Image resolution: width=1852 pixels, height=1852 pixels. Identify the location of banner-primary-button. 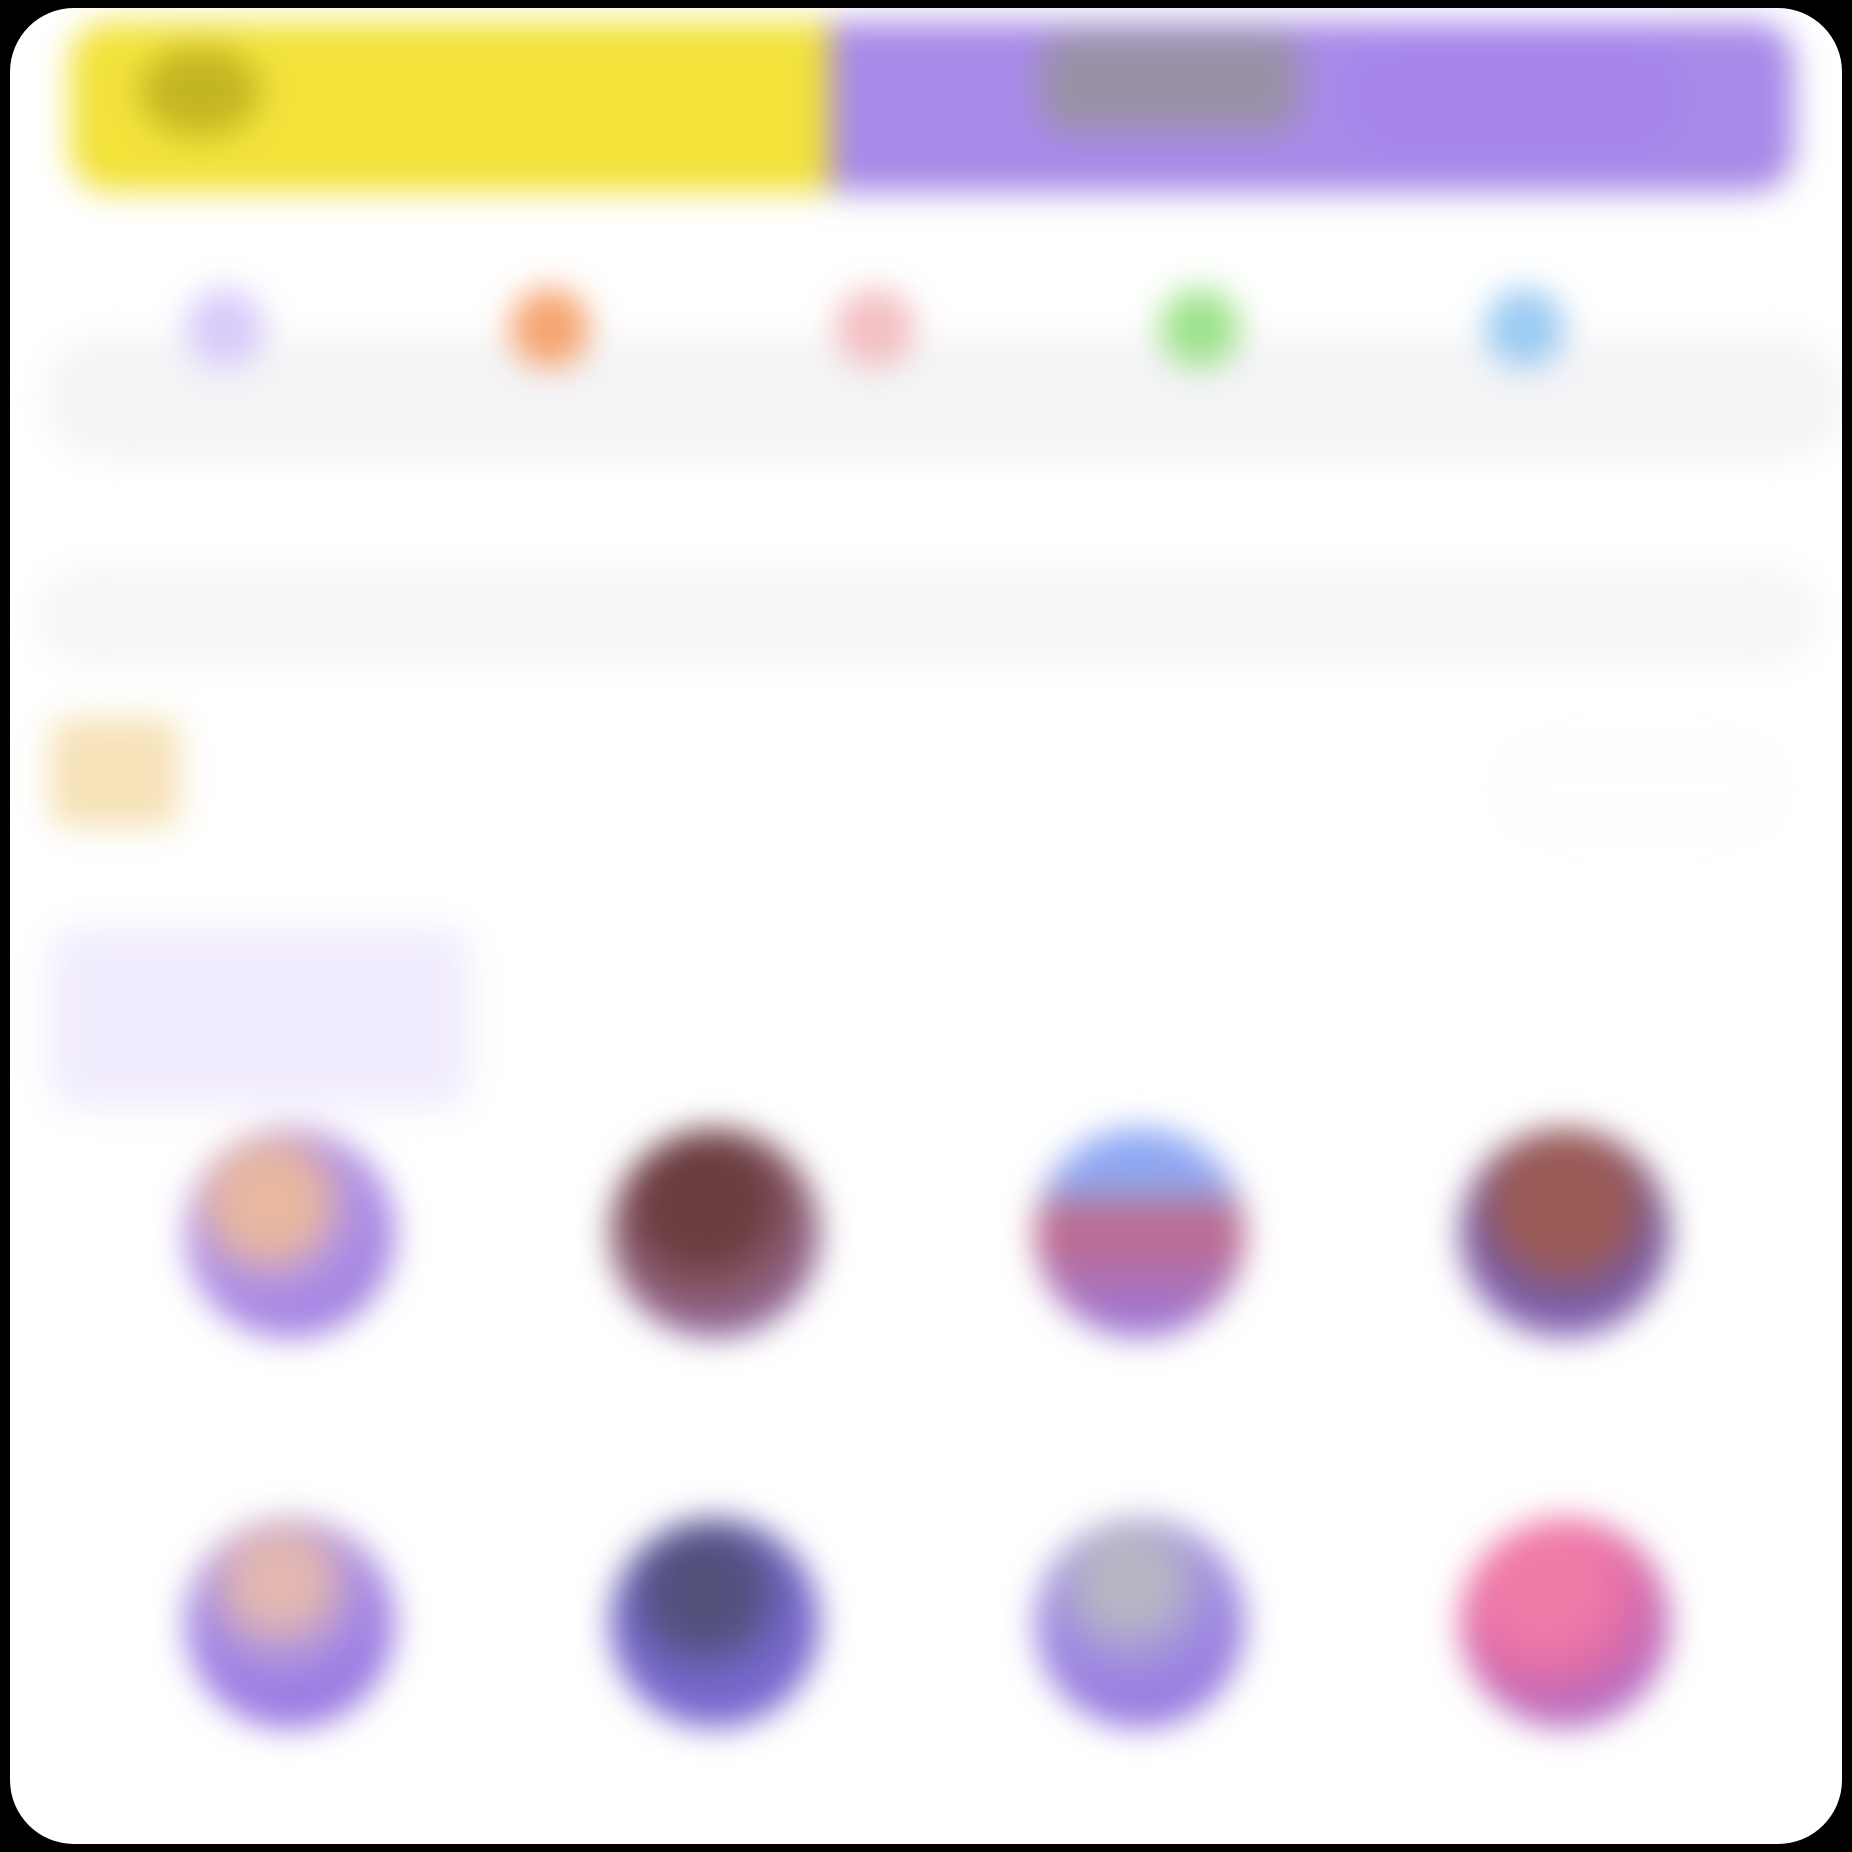
(1515, 97).